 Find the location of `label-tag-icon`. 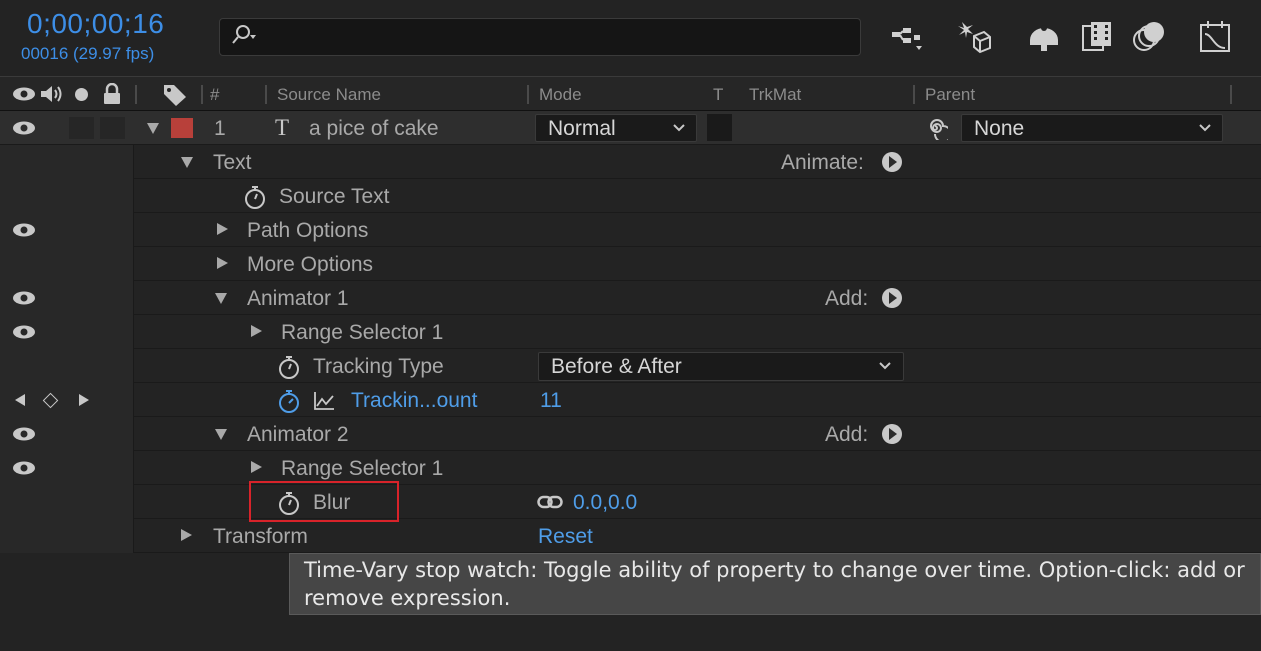

label-tag-icon is located at coordinates (175, 95).